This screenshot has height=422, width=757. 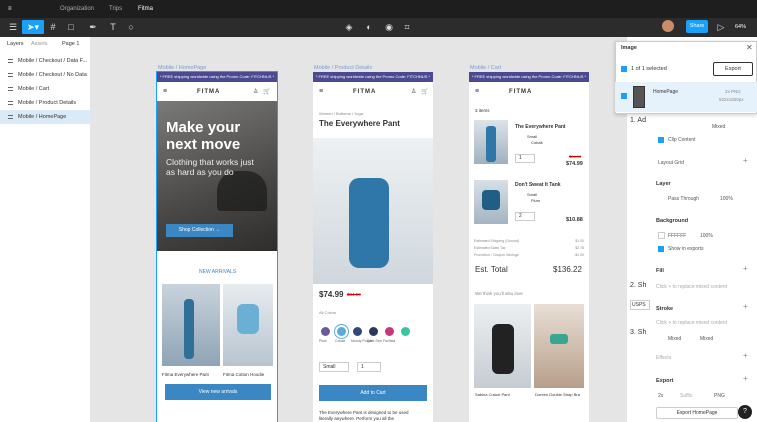 What do you see at coordinates (45, 89) in the screenshot?
I see `layer-item: Mobile / Cart` at bounding box center [45, 89].